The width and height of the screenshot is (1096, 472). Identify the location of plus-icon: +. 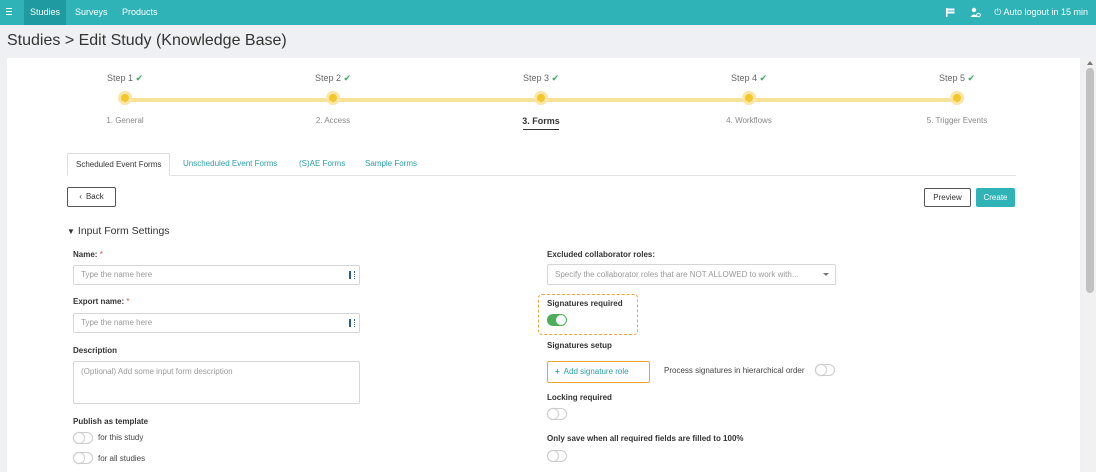
(557, 371).